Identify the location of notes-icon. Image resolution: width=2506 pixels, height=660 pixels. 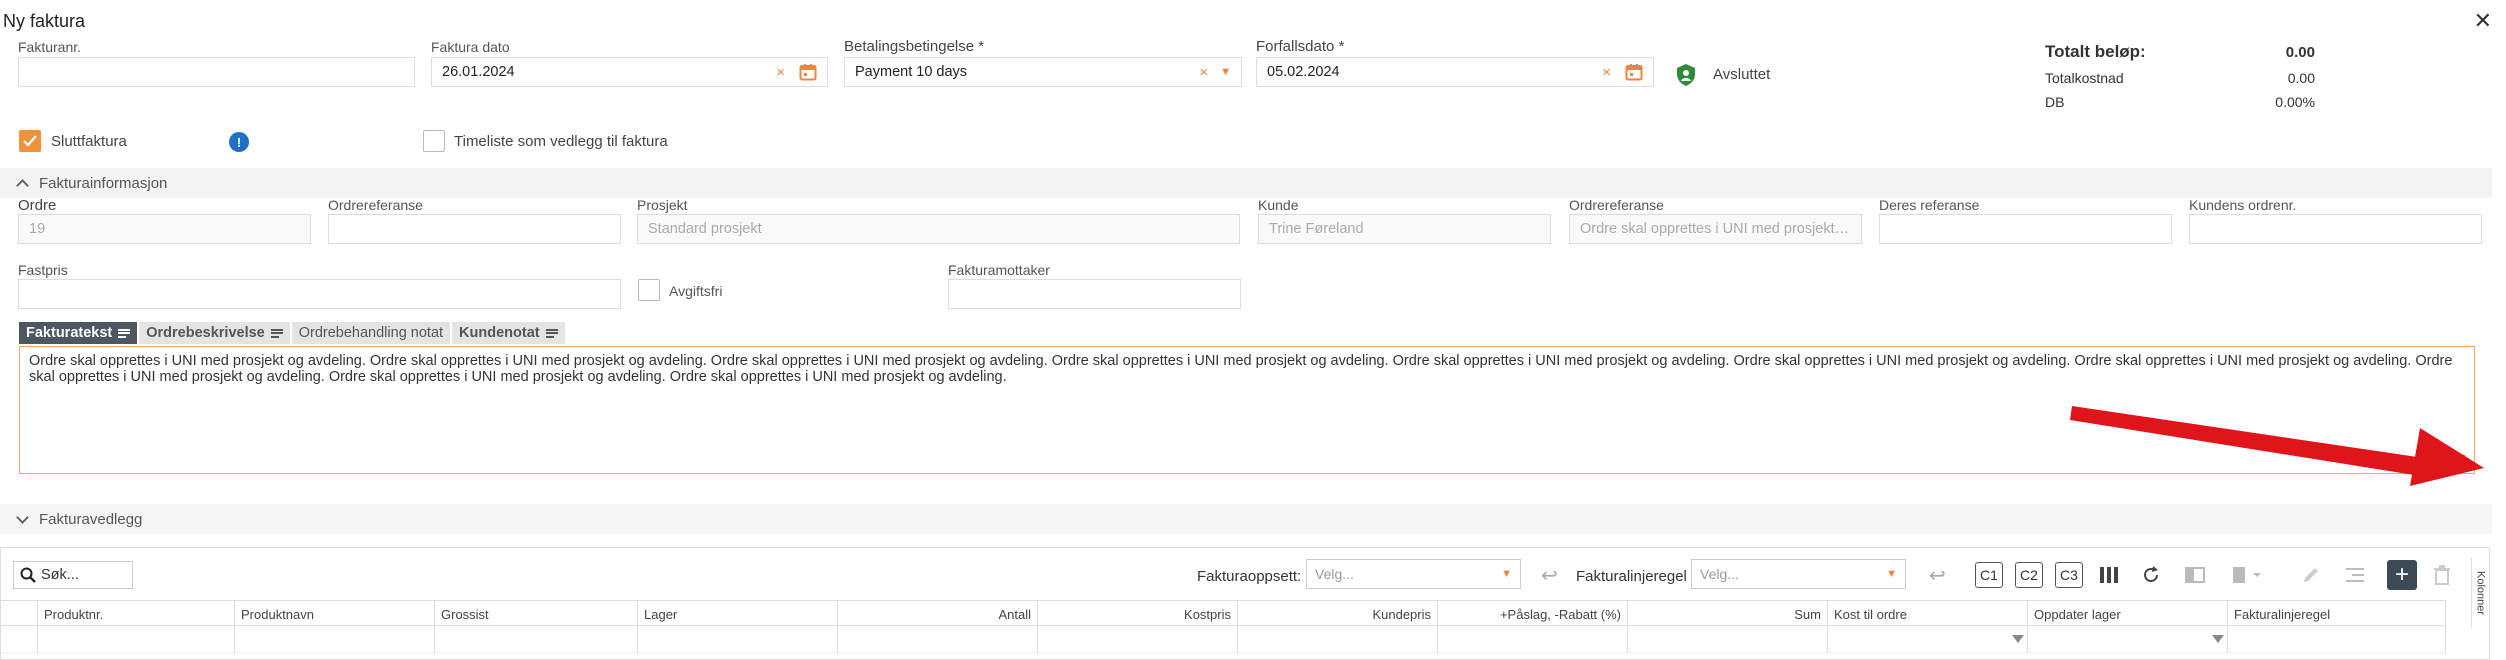
(124, 333).